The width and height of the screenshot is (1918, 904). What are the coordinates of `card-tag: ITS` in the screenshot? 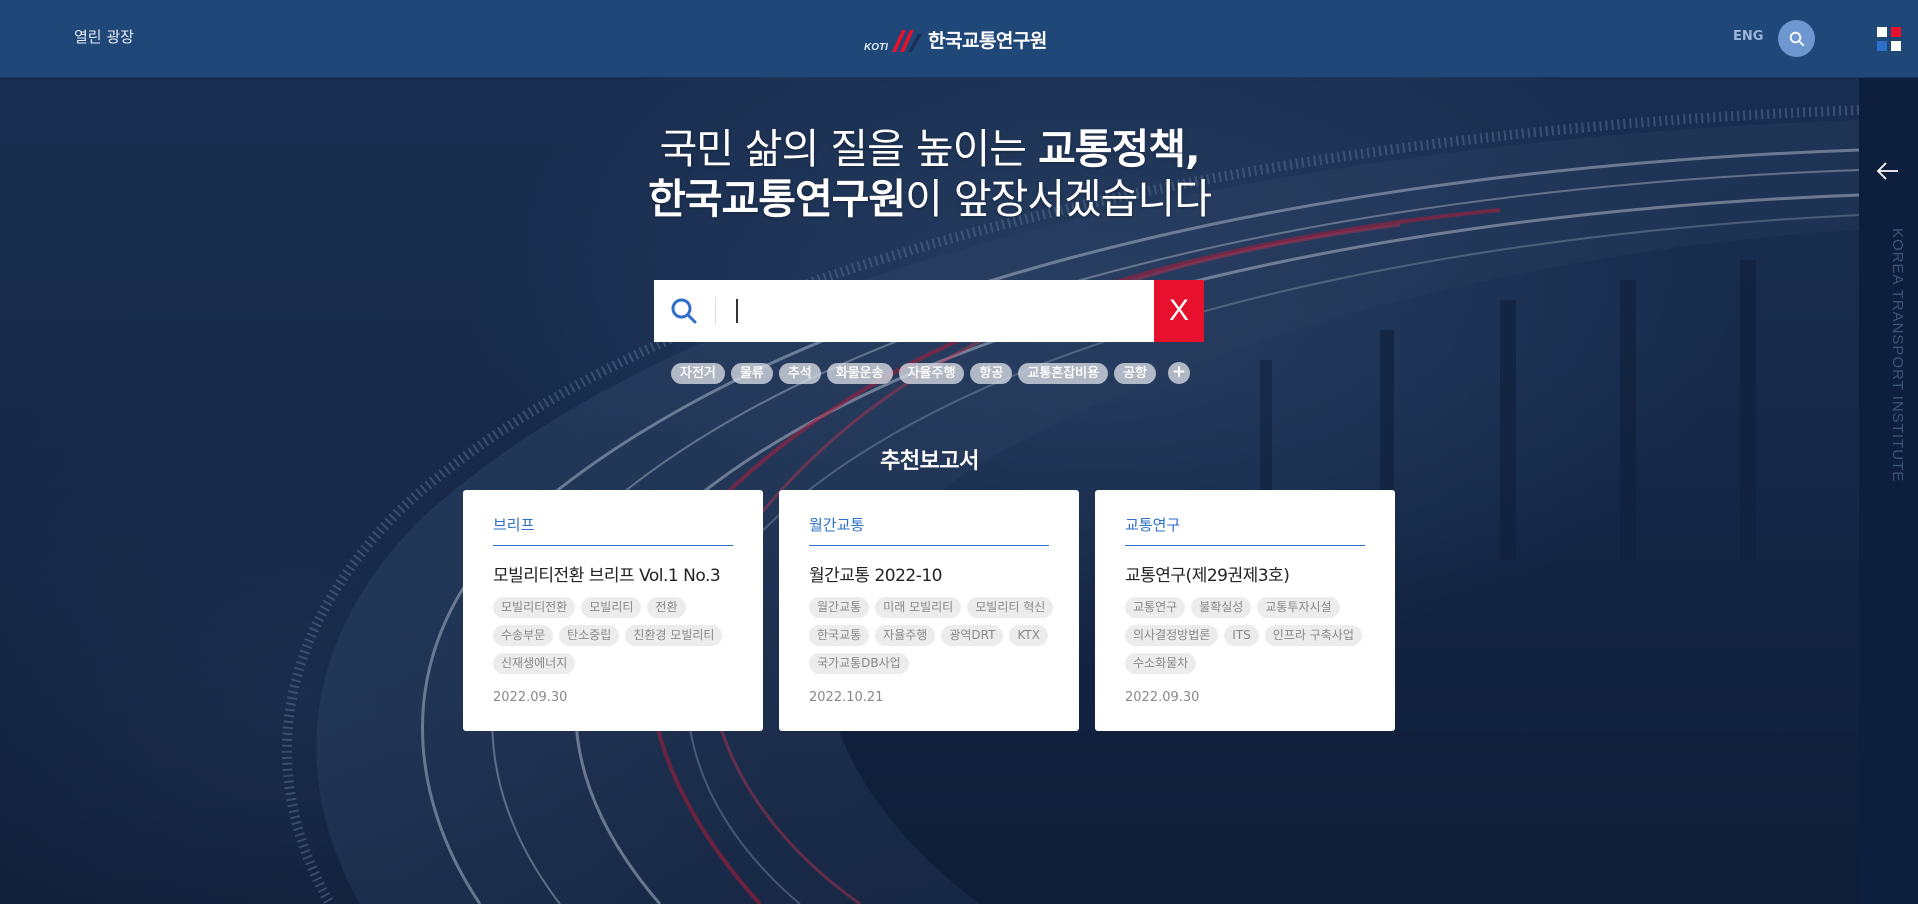 It's located at (1241, 635).